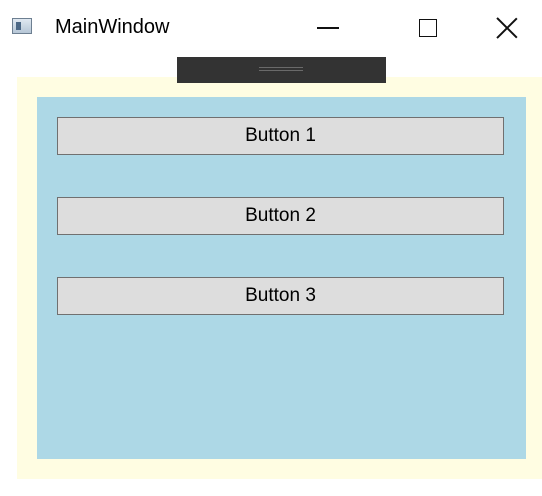 Image resolution: width=542 pixels, height=496 pixels. I want to click on minimize-icon, so click(328, 28).